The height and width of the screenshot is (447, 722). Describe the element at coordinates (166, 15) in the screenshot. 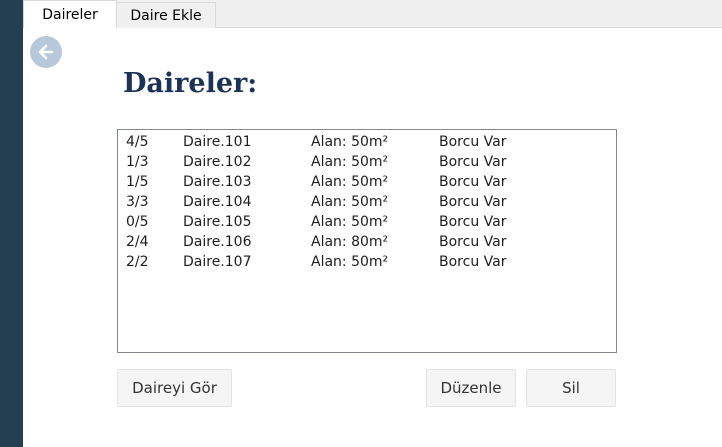

I see `tab-daire-ekle: Daire Ekle` at that location.